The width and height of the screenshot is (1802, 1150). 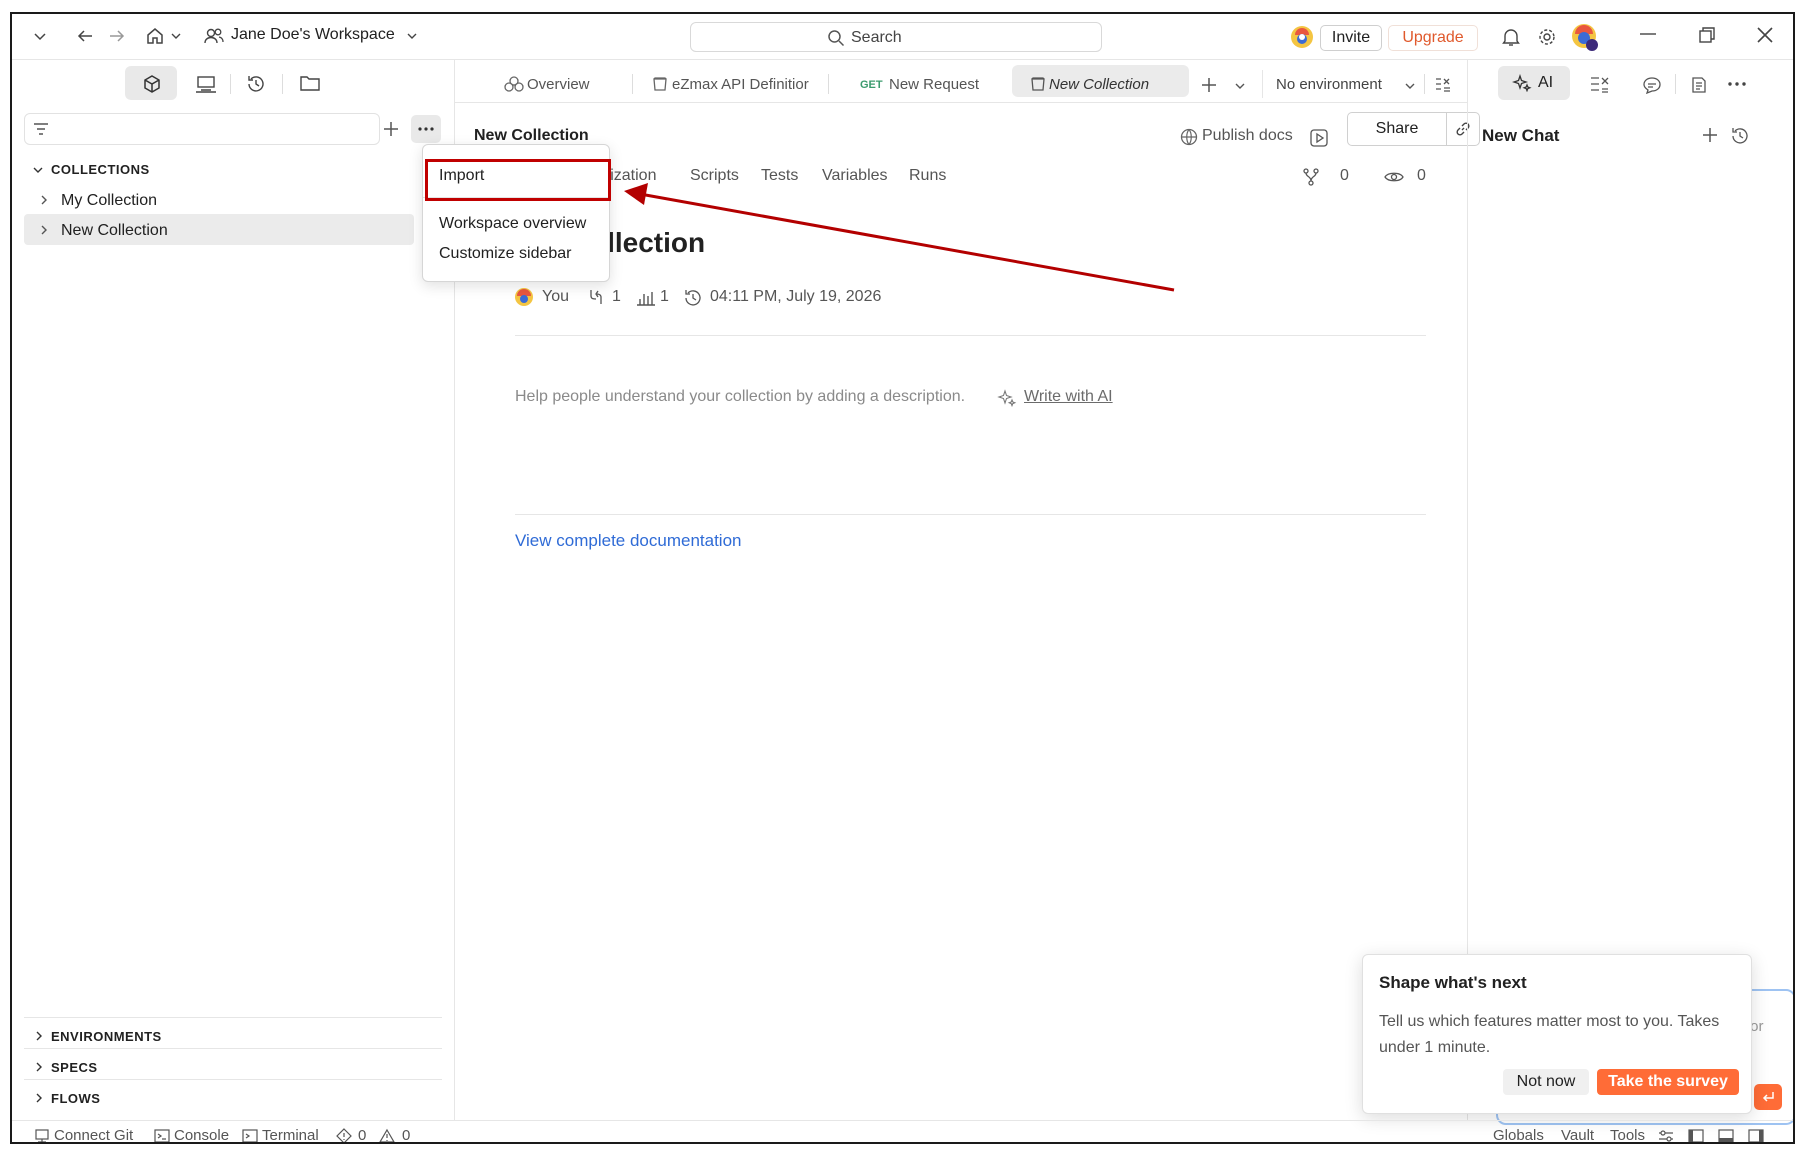 What do you see at coordinates (899, 237) in the screenshot?
I see `annotation-arrow` at bounding box center [899, 237].